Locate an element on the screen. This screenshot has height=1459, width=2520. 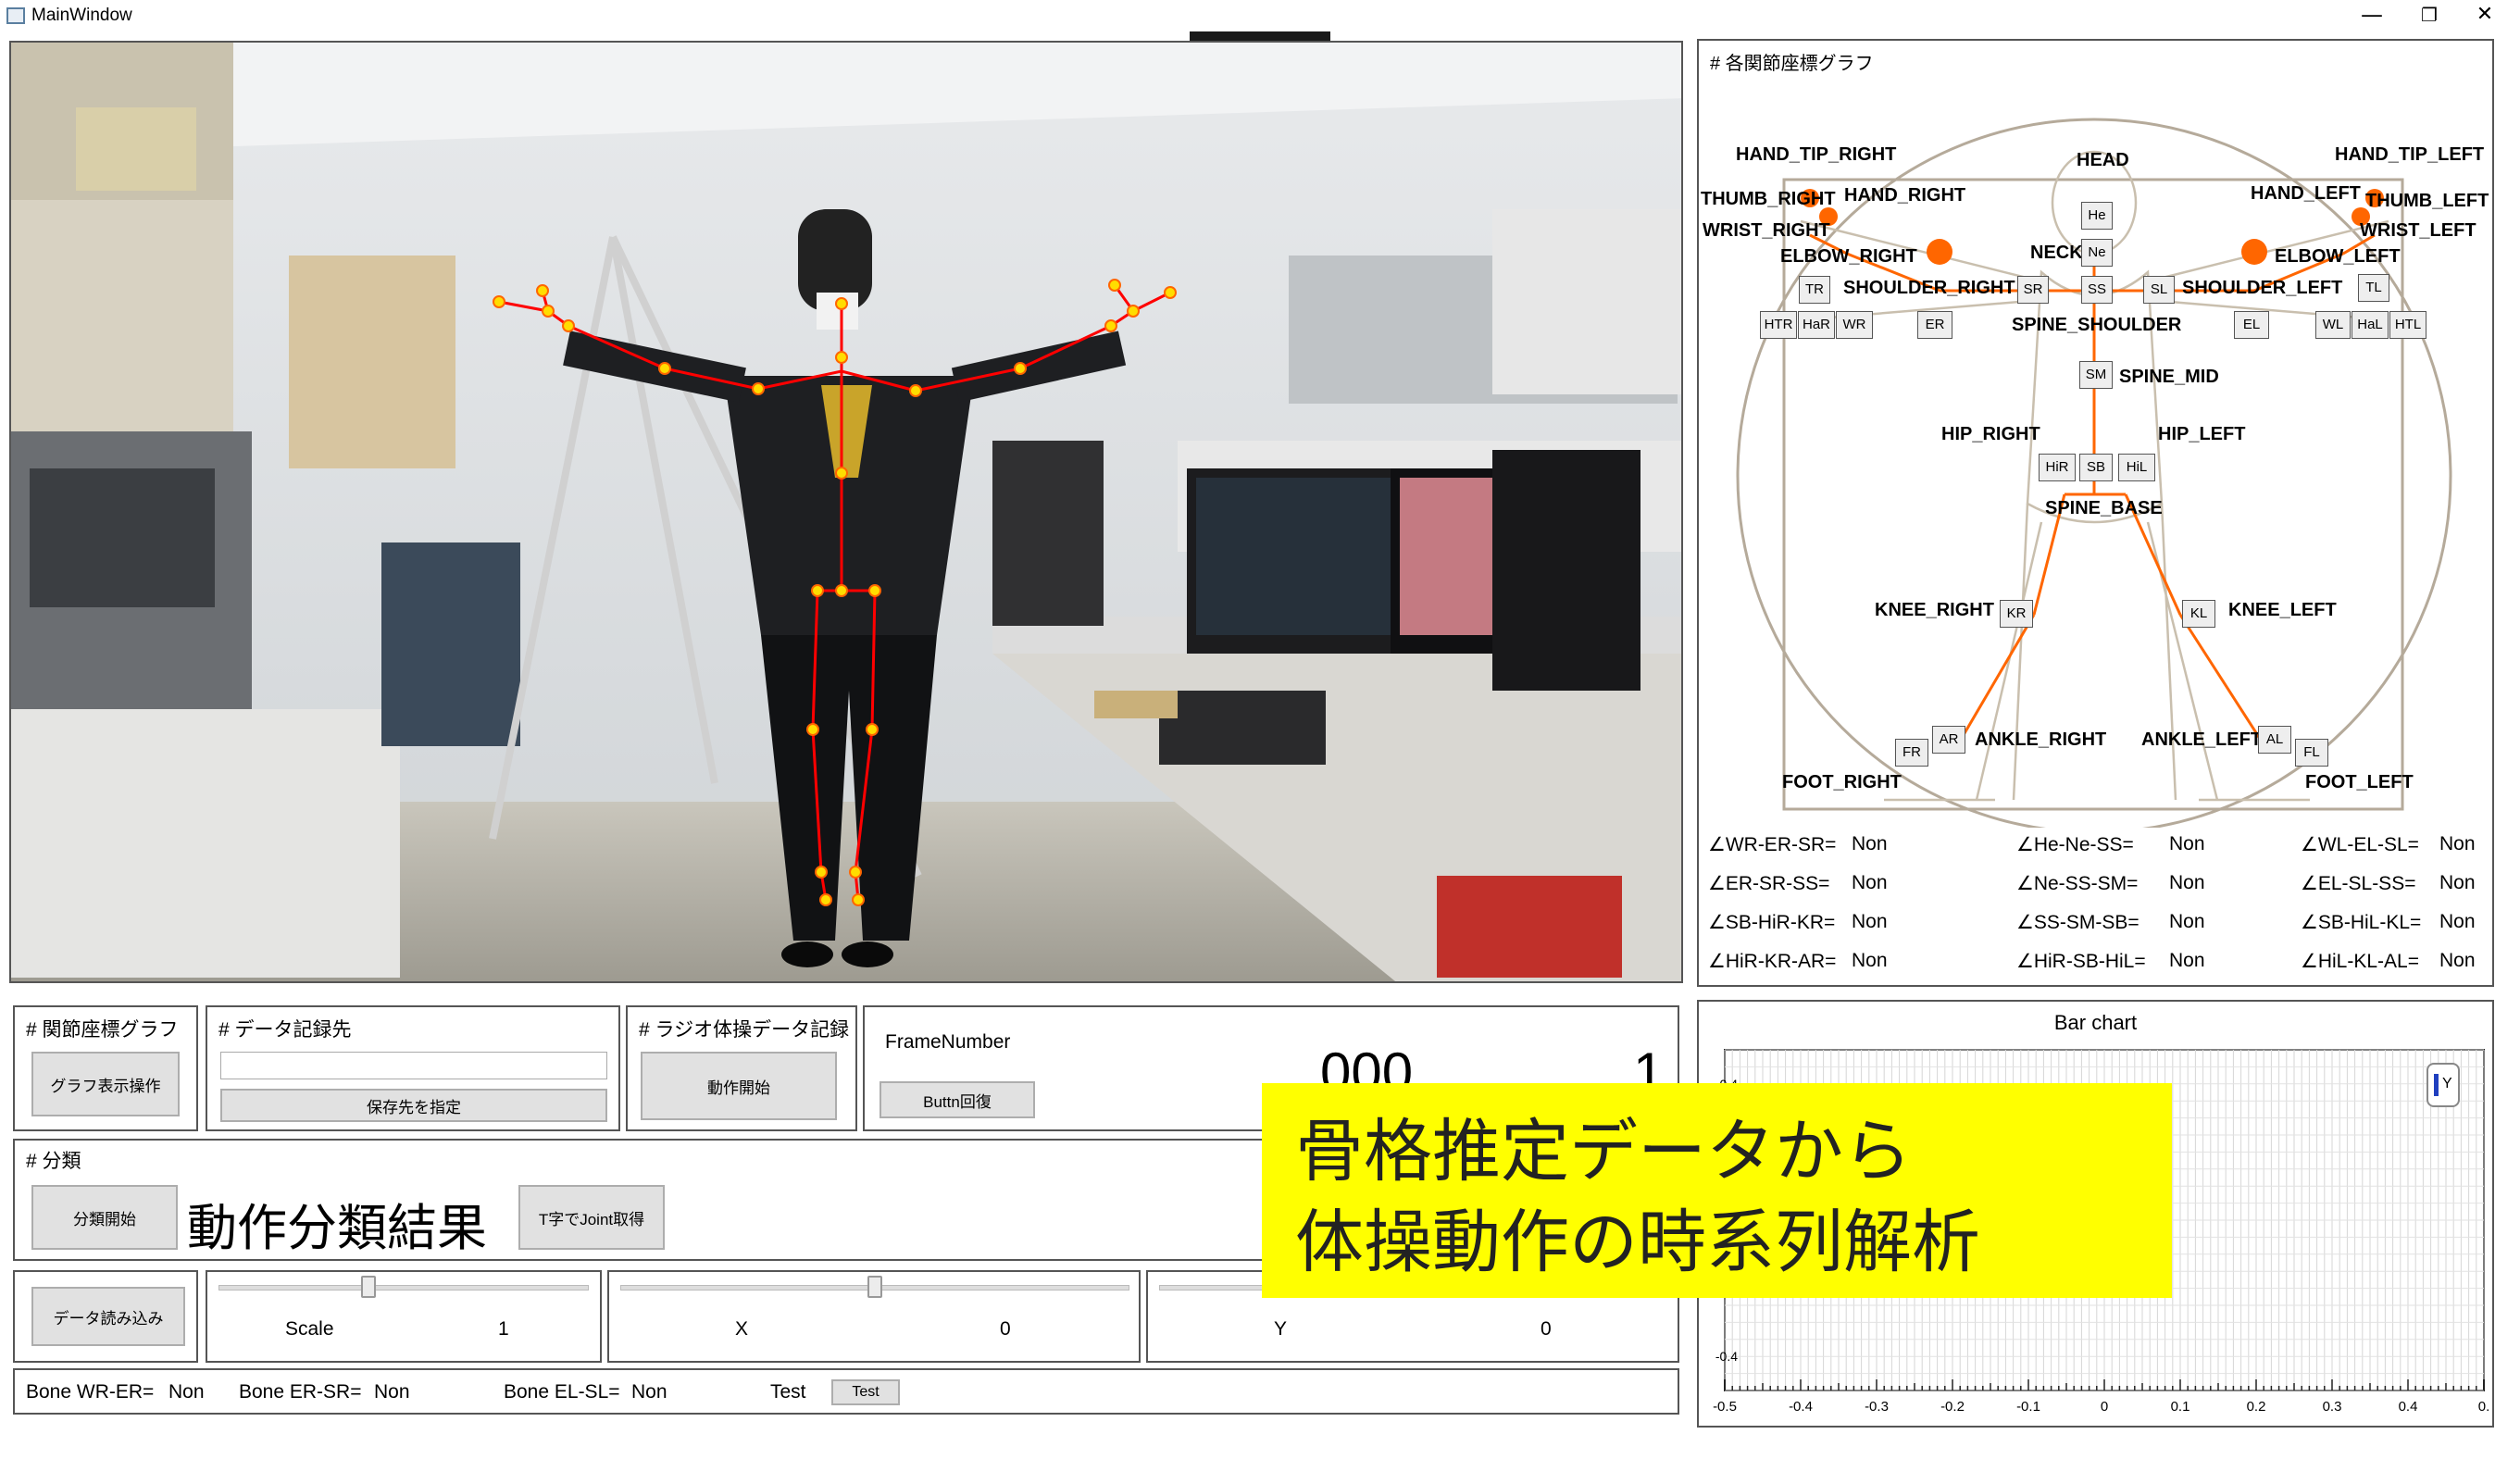
angle-label: ∠WR-ER-SR= is located at coordinates (1772, 844).